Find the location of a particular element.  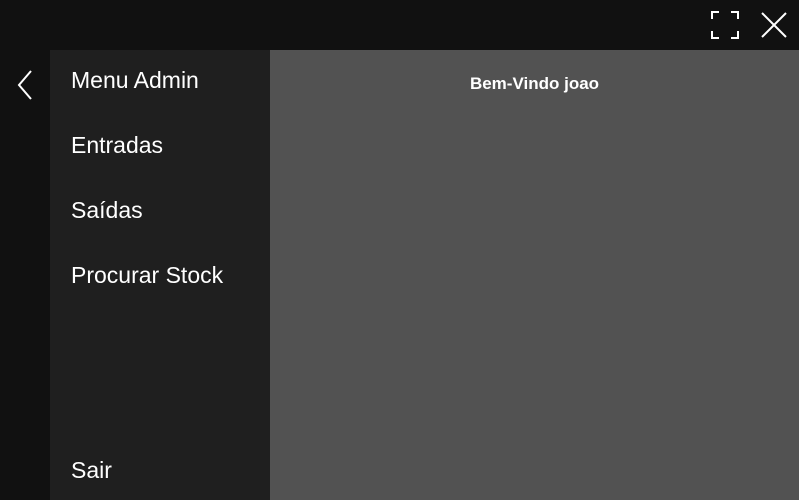

fullscreen-button is located at coordinates (725, 25).